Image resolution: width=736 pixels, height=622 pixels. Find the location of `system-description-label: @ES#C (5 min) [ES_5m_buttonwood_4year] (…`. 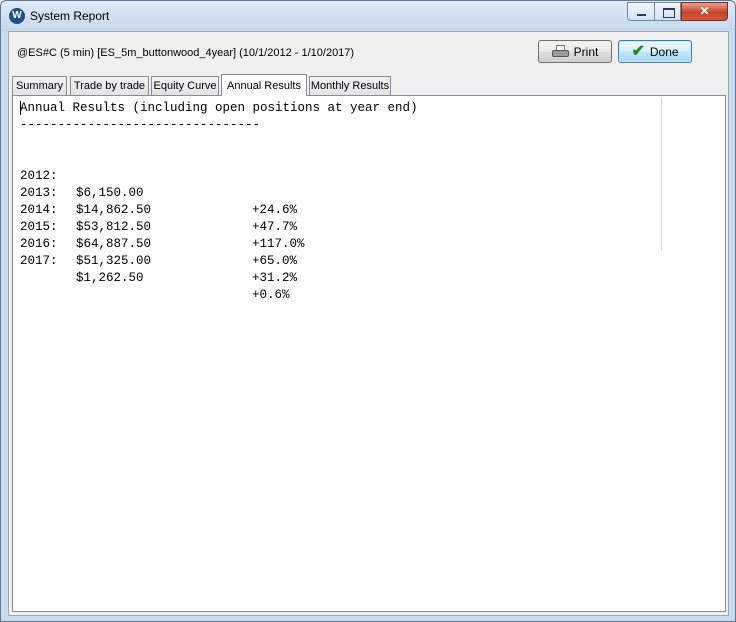

system-description-label: @ES#C (5 min) [ES_5m_buttonwood_4year] (… is located at coordinates (186, 53).